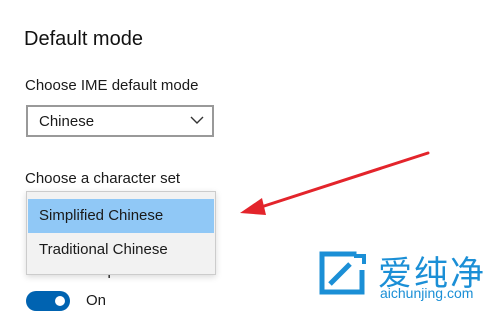 Image resolution: width=500 pixels, height=311 pixels. Describe the element at coordinates (427, 293) in the screenshot. I see `watermark-domain: aichunjing.com` at that location.